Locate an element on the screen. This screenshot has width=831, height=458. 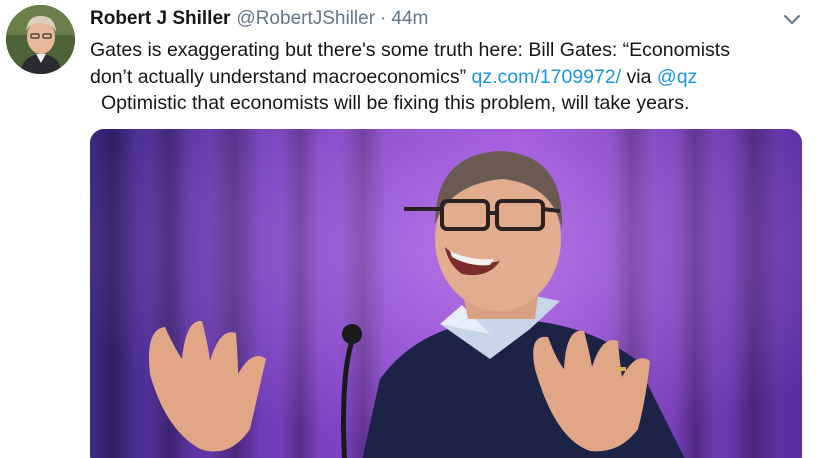
via-text: via is located at coordinates (639, 76).